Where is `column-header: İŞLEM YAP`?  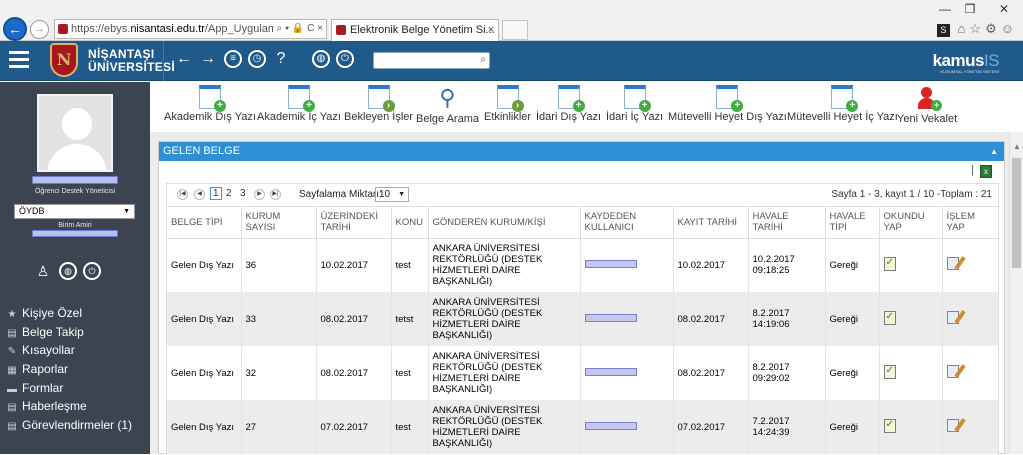 column-header: İŞLEM YAP is located at coordinates (970, 223).